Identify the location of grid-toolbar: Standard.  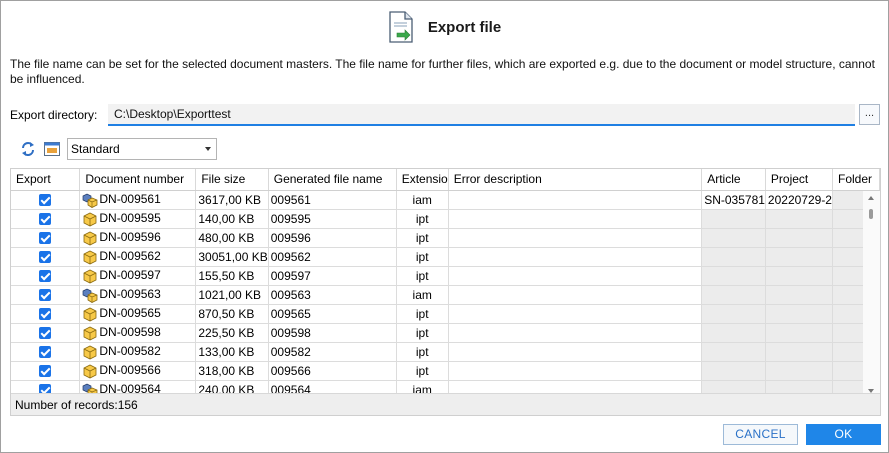
(118, 149).